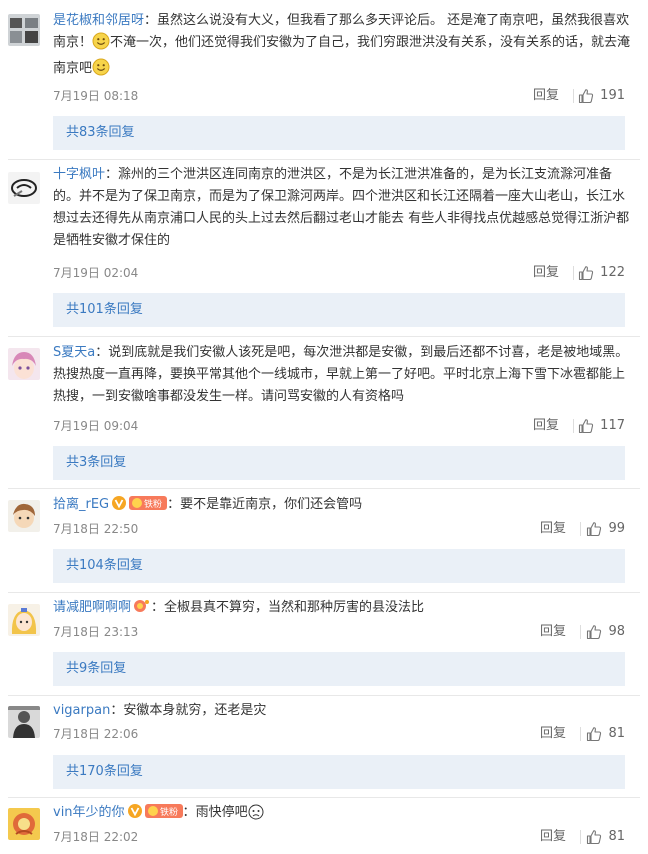 This screenshot has height=854, width=648. Describe the element at coordinates (339, 463) in the screenshot. I see `more-replies-box: 共3条回复` at that location.